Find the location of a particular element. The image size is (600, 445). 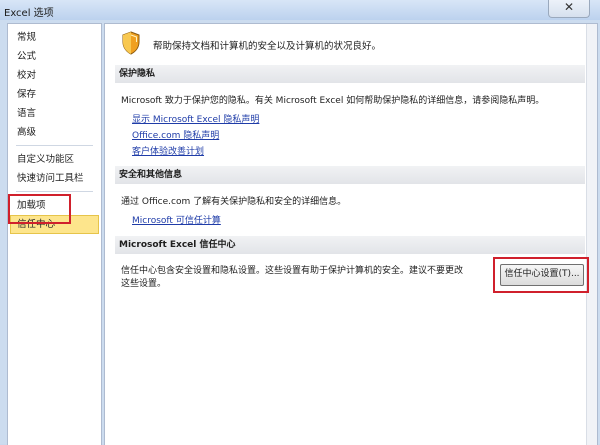

sidebar-item-advanced: 高级 is located at coordinates (54, 132).